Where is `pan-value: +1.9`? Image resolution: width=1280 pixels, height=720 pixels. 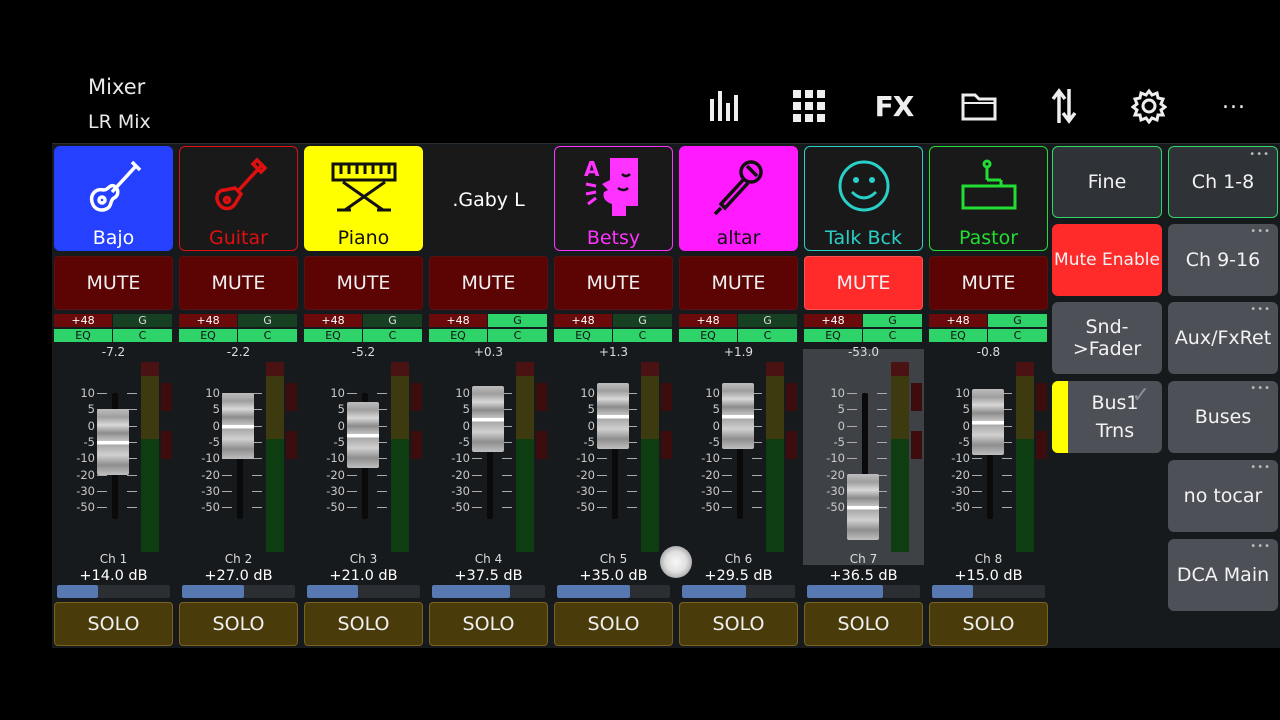
pan-value: +1.9 is located at coordinates (738, 352).